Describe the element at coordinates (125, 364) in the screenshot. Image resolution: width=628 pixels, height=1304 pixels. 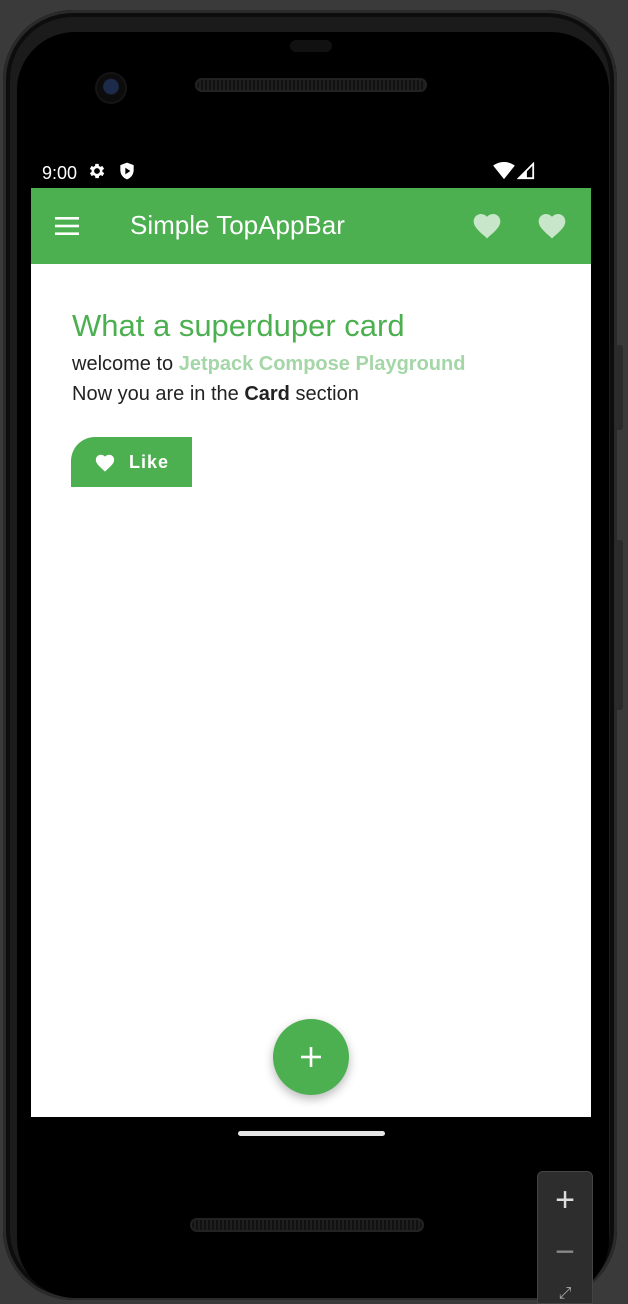
I see `welcome-prefix: welcome to` at that location.